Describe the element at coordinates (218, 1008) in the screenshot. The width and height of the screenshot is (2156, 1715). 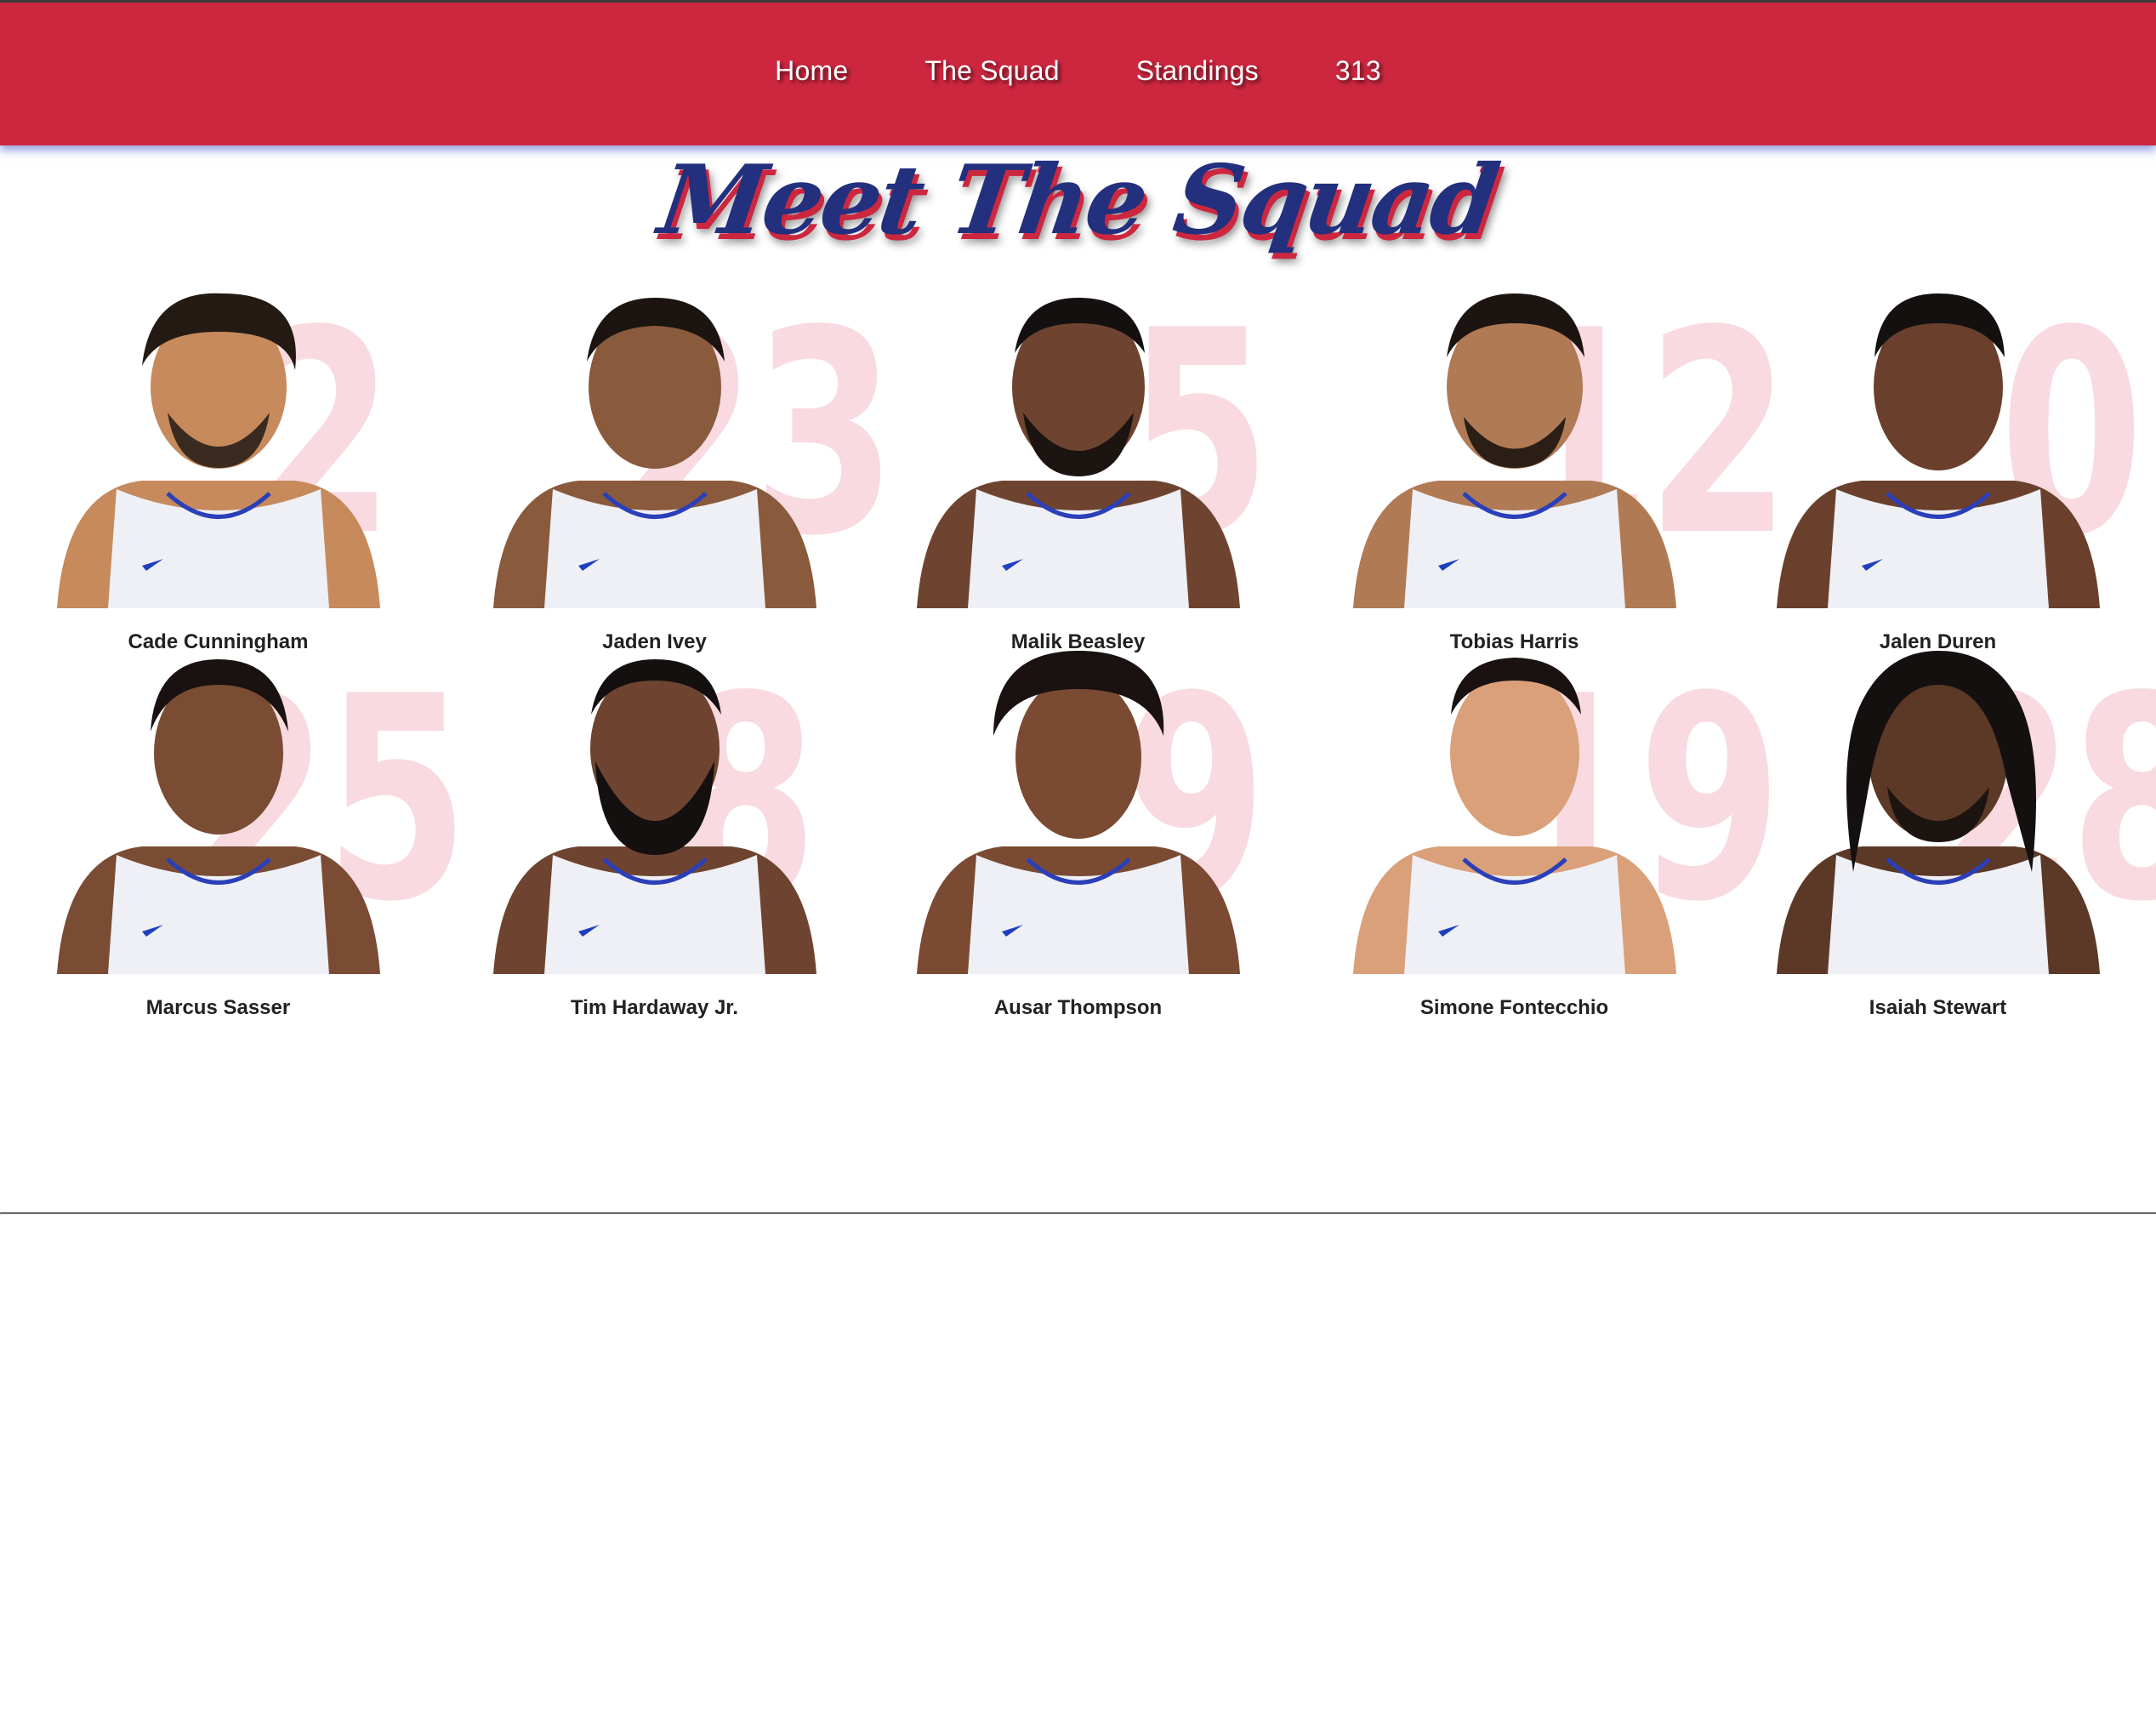
I see `player-name: Marcus Sasser` at that location.